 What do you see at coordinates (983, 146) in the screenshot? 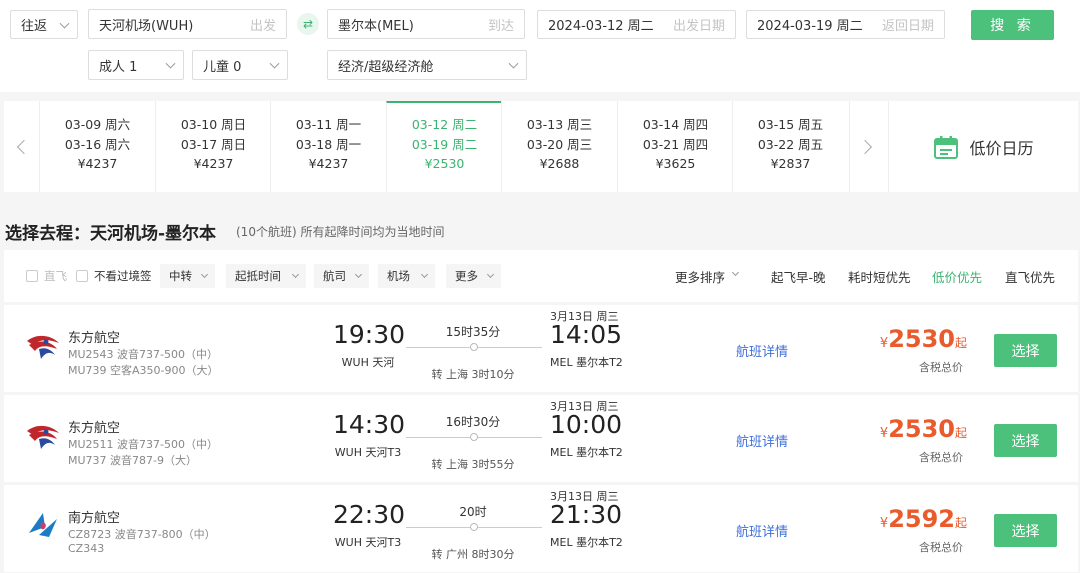
I see `low-price-calendar-button: 低价日历` at bounding box center [983, 146].